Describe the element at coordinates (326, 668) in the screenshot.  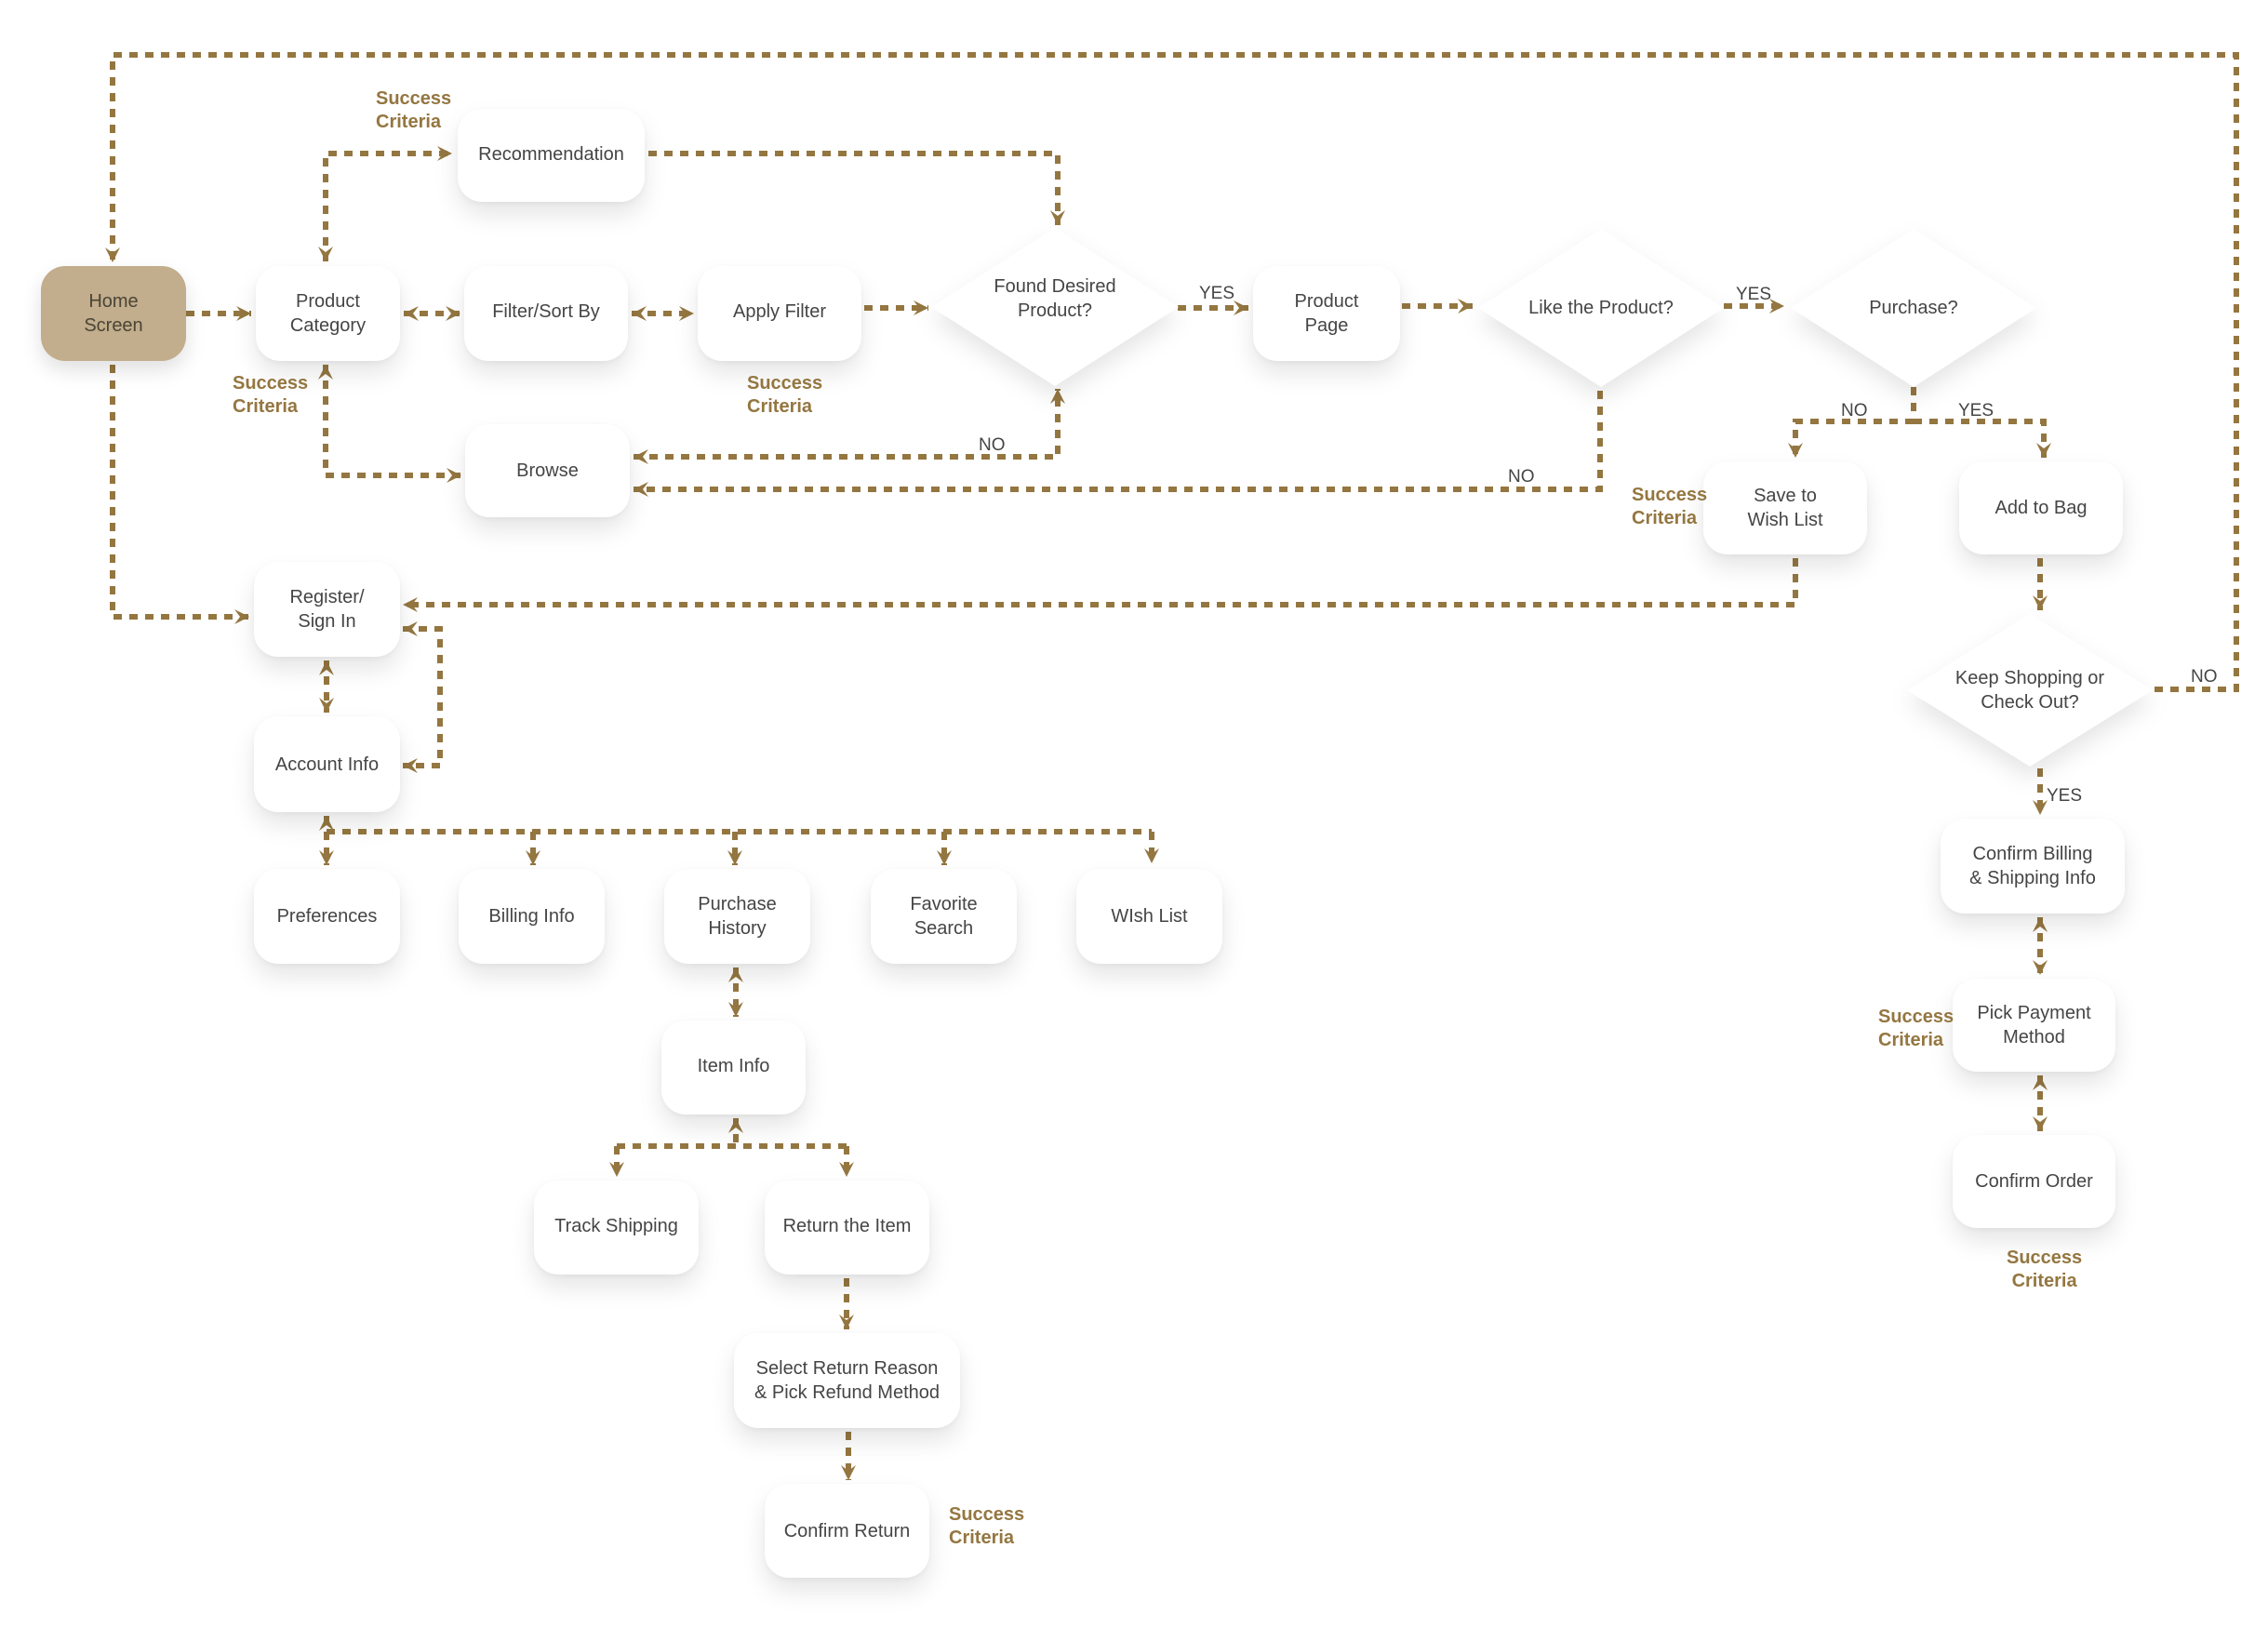
I see `edge-register-account-arrowtail` at that location.